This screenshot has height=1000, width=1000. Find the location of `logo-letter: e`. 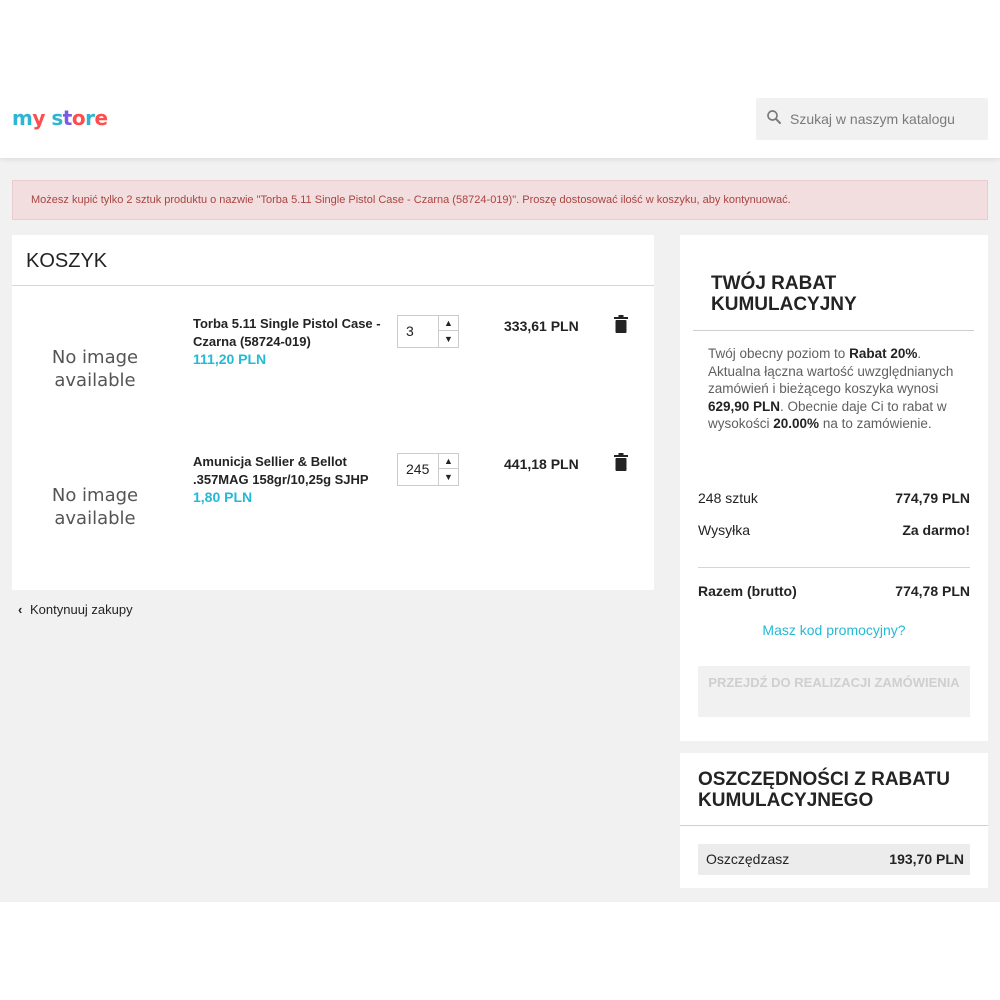

logo-letter: e is located at coordinates (101, 118).